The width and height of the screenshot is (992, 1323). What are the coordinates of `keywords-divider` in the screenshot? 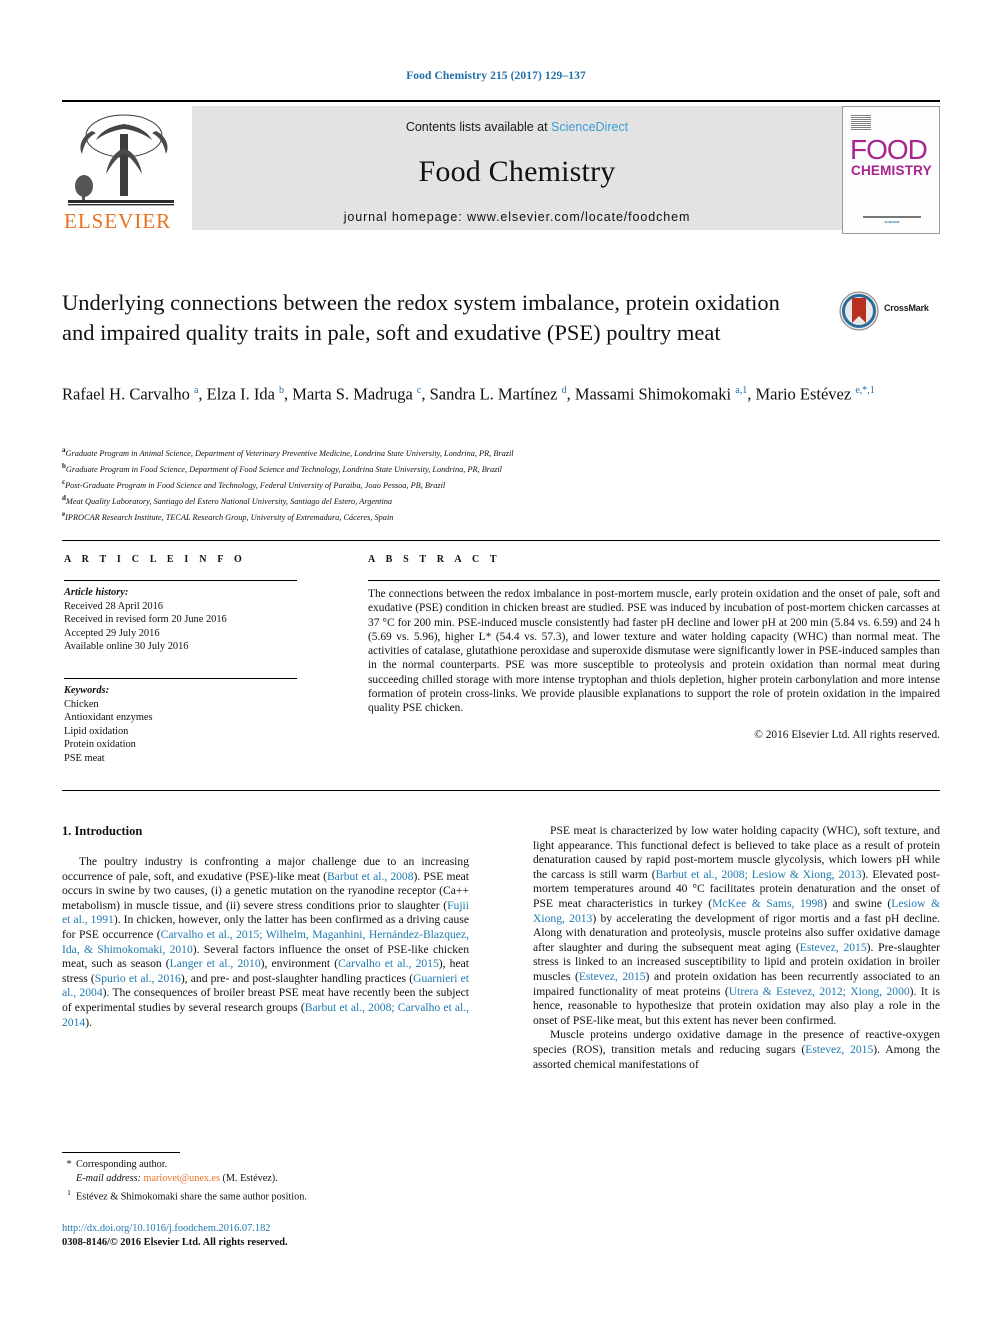 It's located at (180, 678).